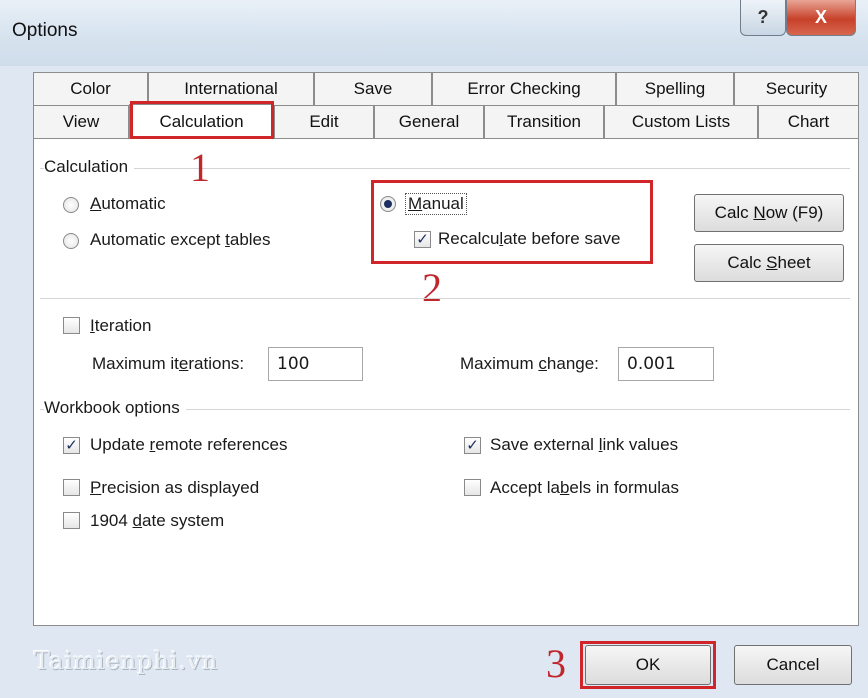 The height and width of the screenshot is (698, 868). What do you see at coordinates (445, 168) in the screenshot?
I see `calculation-group-line` at bounding box center [445, 168].